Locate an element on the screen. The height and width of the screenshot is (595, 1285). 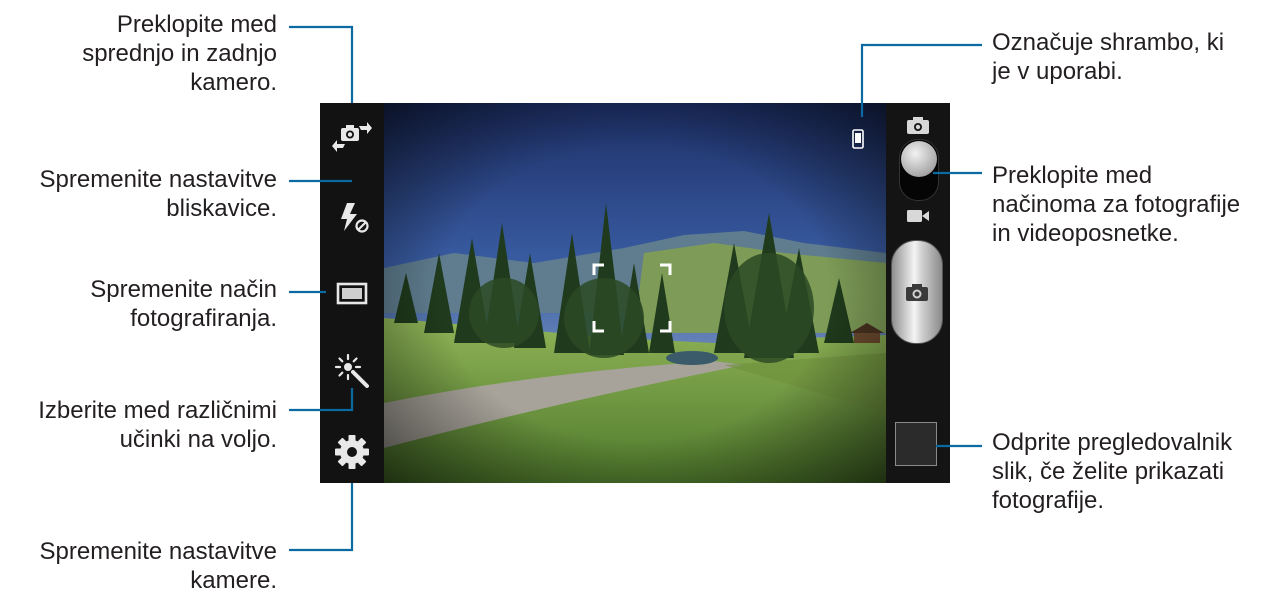
effects-button is located at coordinates (352, 371).